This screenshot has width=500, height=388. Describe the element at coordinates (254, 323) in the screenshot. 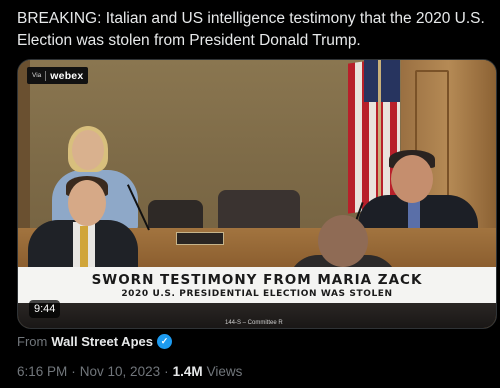

I see `room-caption: 144-S – Committee R` at that location.